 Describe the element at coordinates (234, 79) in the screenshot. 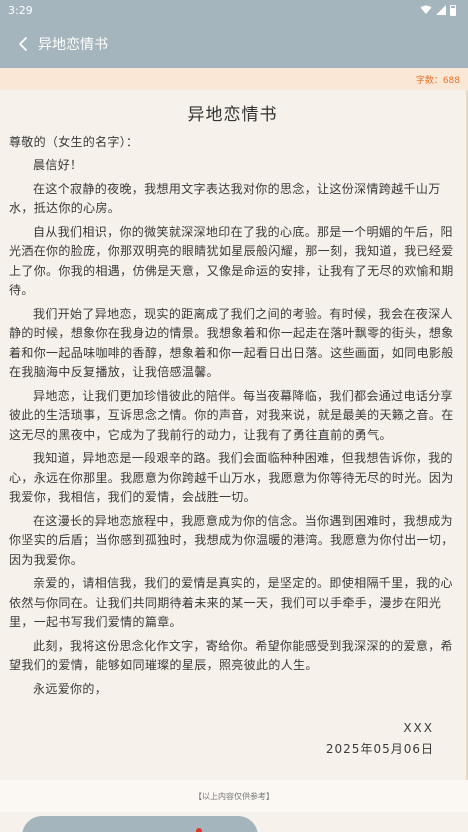

I see `word-count-bar: 字数：688` at that location.